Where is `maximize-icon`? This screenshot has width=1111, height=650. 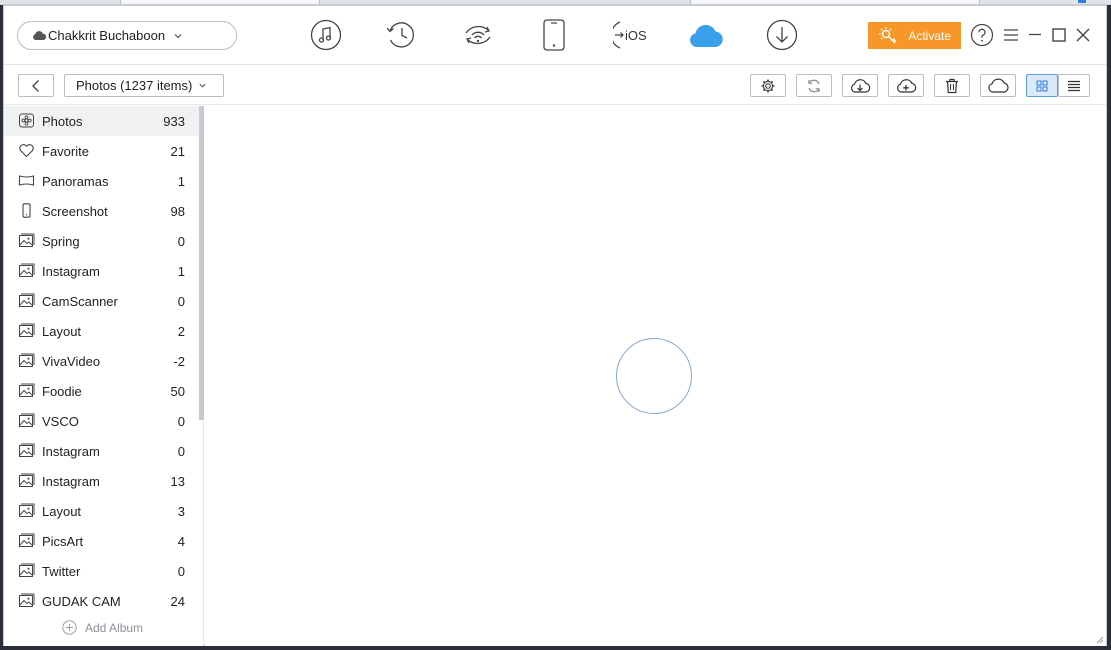
maximize-icon is located at coordinates (1059, 35).